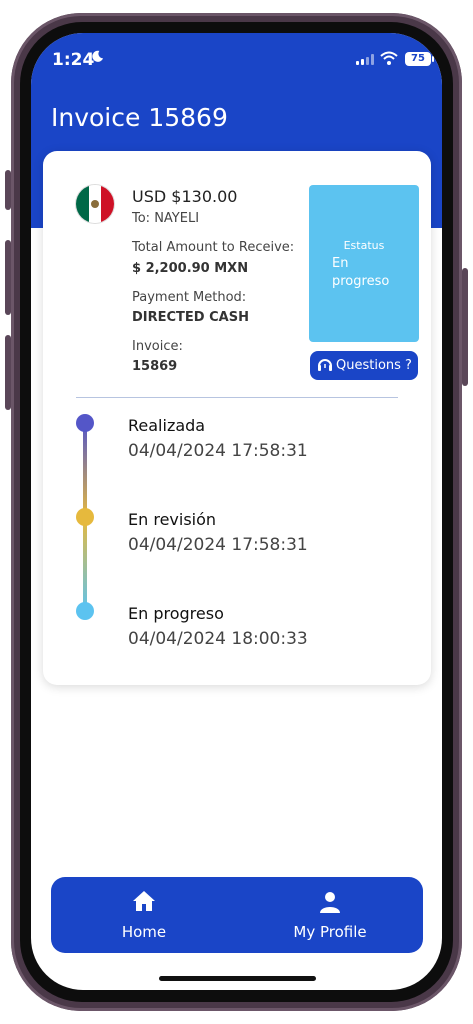 Image resolution: width=473 pixels, height=1024 pixels. What do you see at coordinates (166, 218) in the screenshot?
I see `recipient: To: NAYELI` at bounding box center [166, 218].